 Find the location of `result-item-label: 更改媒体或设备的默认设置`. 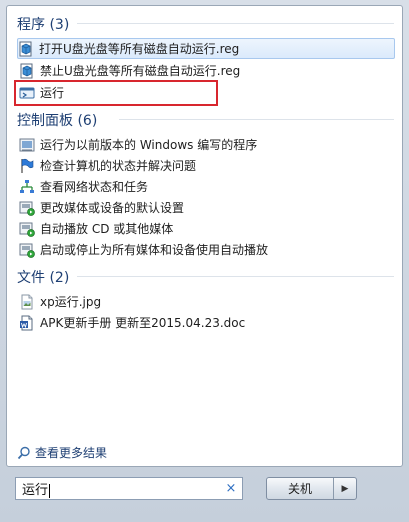

result-item-label: 更改媒体或设备的默认设置 is located at coordinates (112, 208).